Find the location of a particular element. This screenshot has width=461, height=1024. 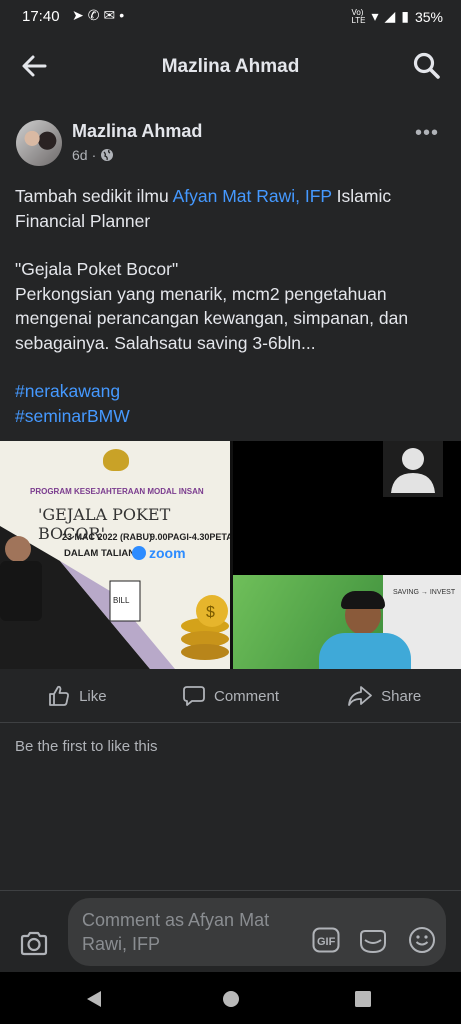

nav-back-icon is located at coordinates (94, 999).